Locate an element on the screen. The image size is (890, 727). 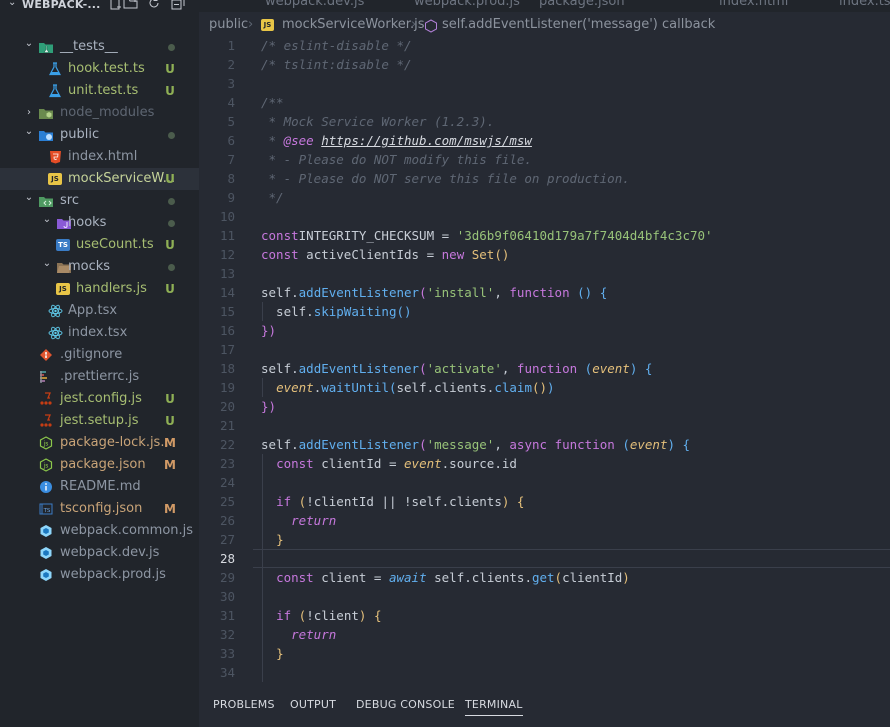
folder-item: ⌄ src is located at coordinates (99, 201).